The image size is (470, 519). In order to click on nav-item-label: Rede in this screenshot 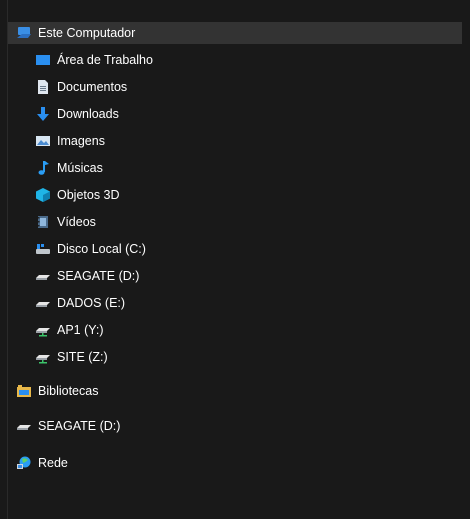, I will do `click(53, 463)`.